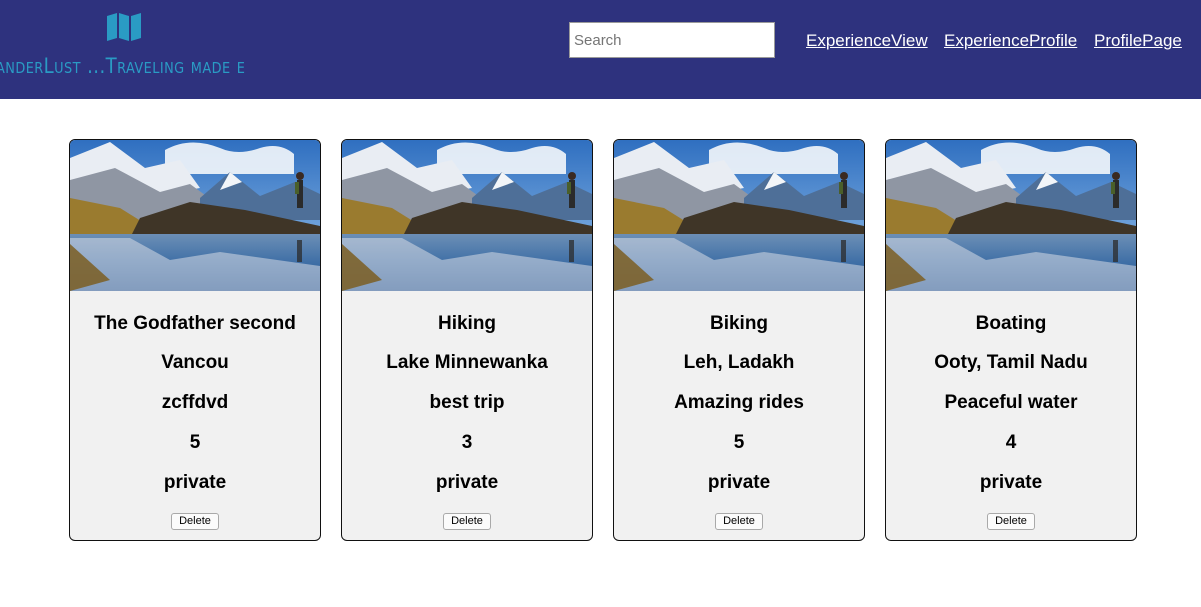  I want to click on experience-description: best trip, so click(467, 402).